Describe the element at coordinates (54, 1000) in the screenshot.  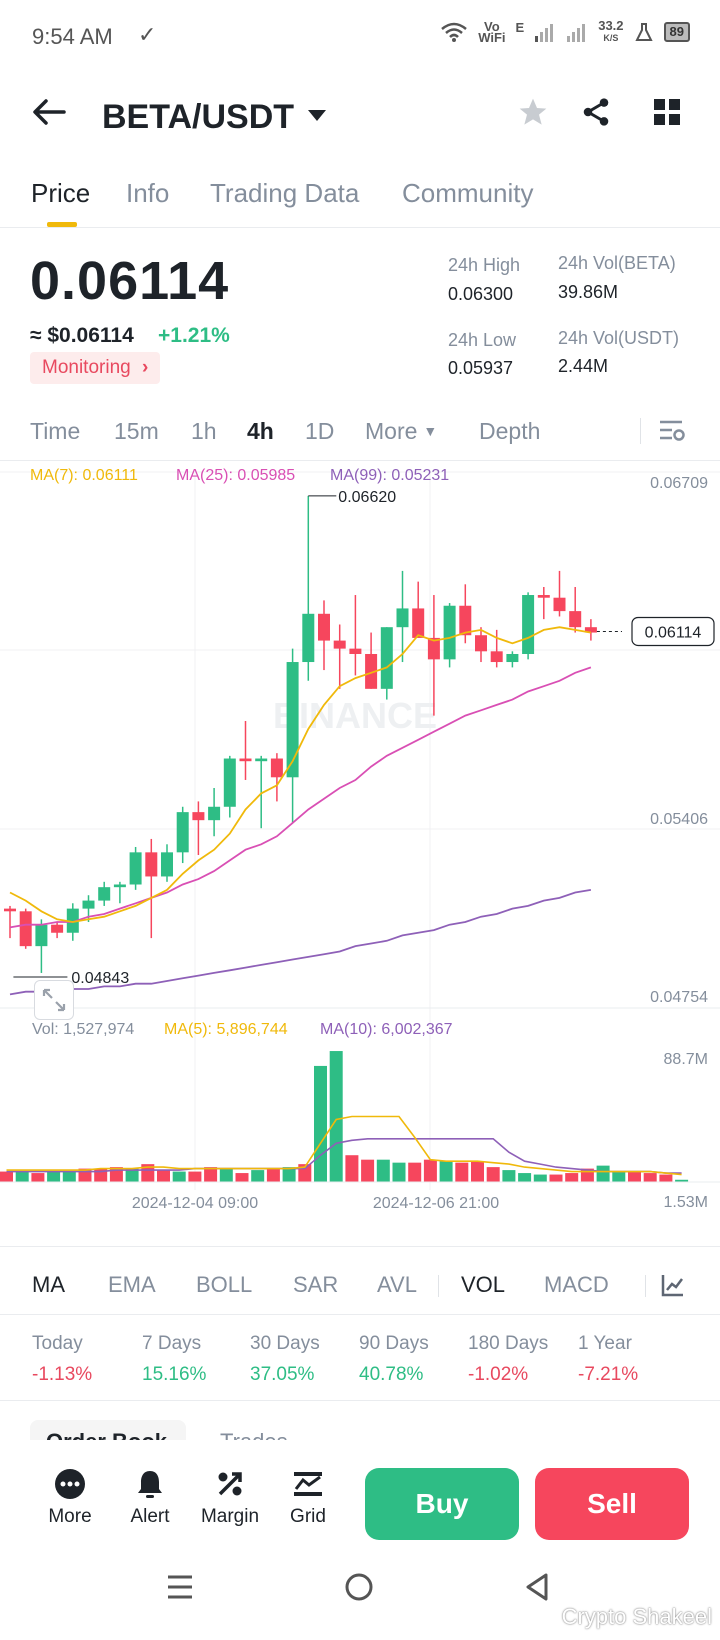
I see `expand-icon` at that location.